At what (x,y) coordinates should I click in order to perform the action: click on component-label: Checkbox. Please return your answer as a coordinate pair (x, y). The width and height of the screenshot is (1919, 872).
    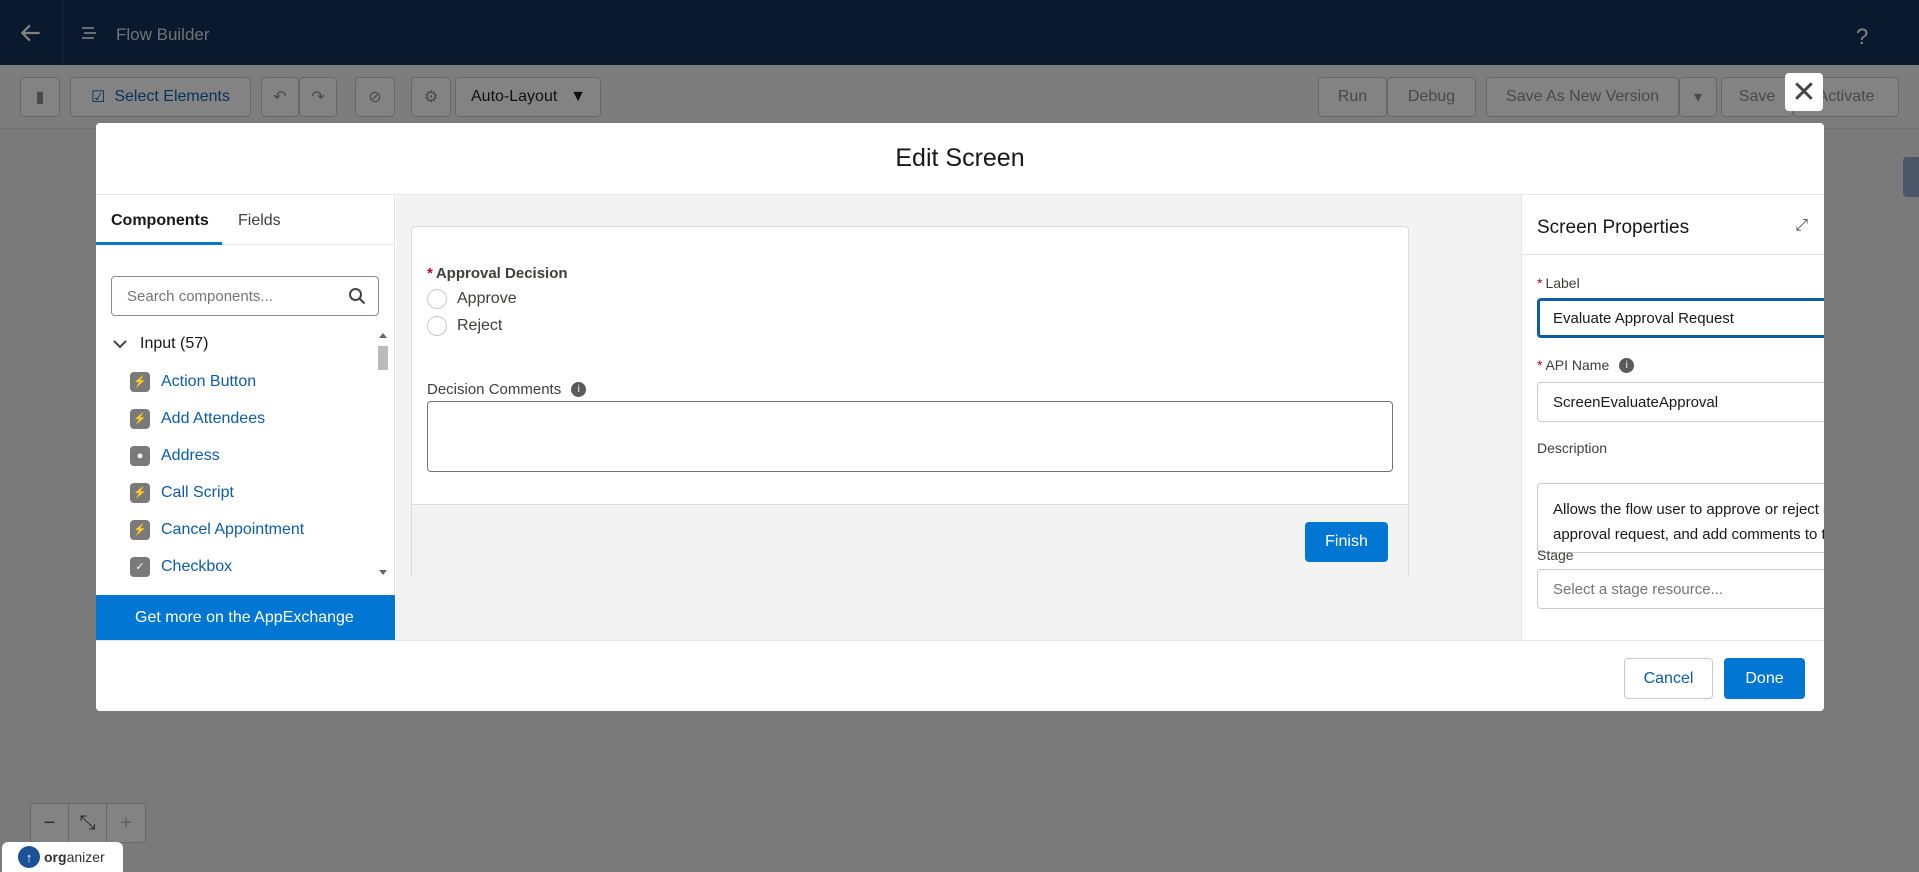
    Looking at the image, I should click on (197, 566).